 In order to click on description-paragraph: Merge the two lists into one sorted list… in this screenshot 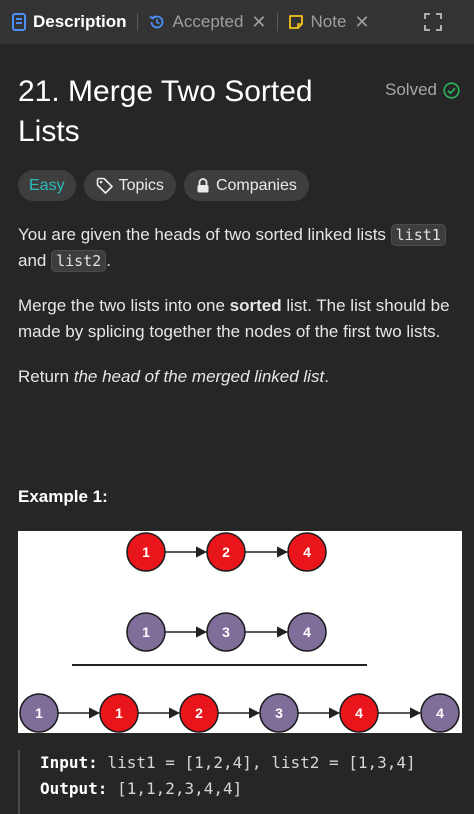, I will do `click(238, 319)`.